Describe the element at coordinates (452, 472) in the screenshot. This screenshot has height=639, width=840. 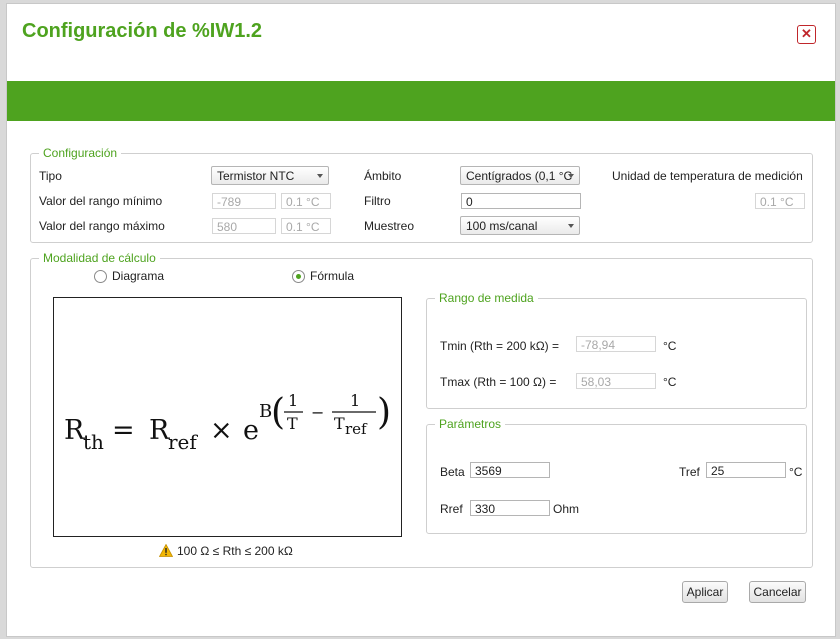
I see `beta-label: Beta` at that location.